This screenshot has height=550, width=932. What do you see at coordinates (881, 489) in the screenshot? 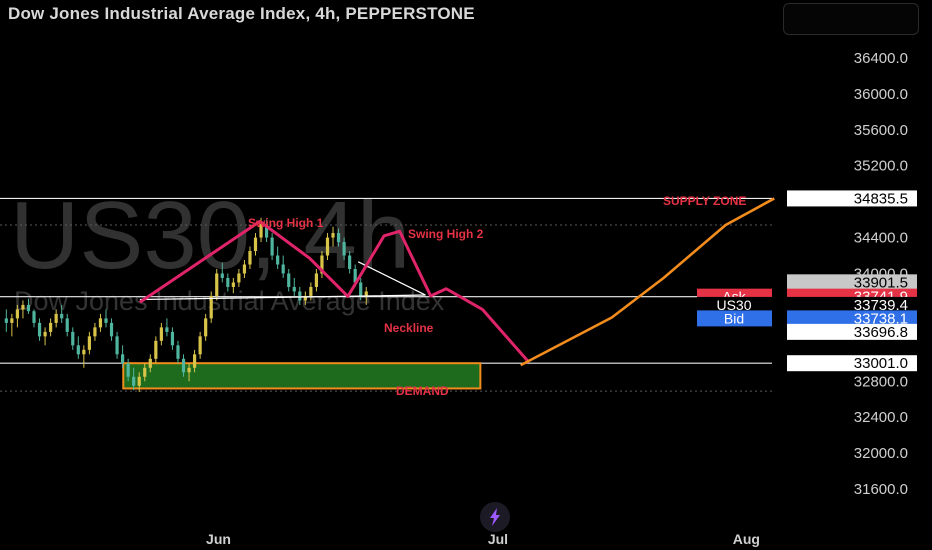
I see `y-tick-label: 31600.0` at bounding box center [881, 489].